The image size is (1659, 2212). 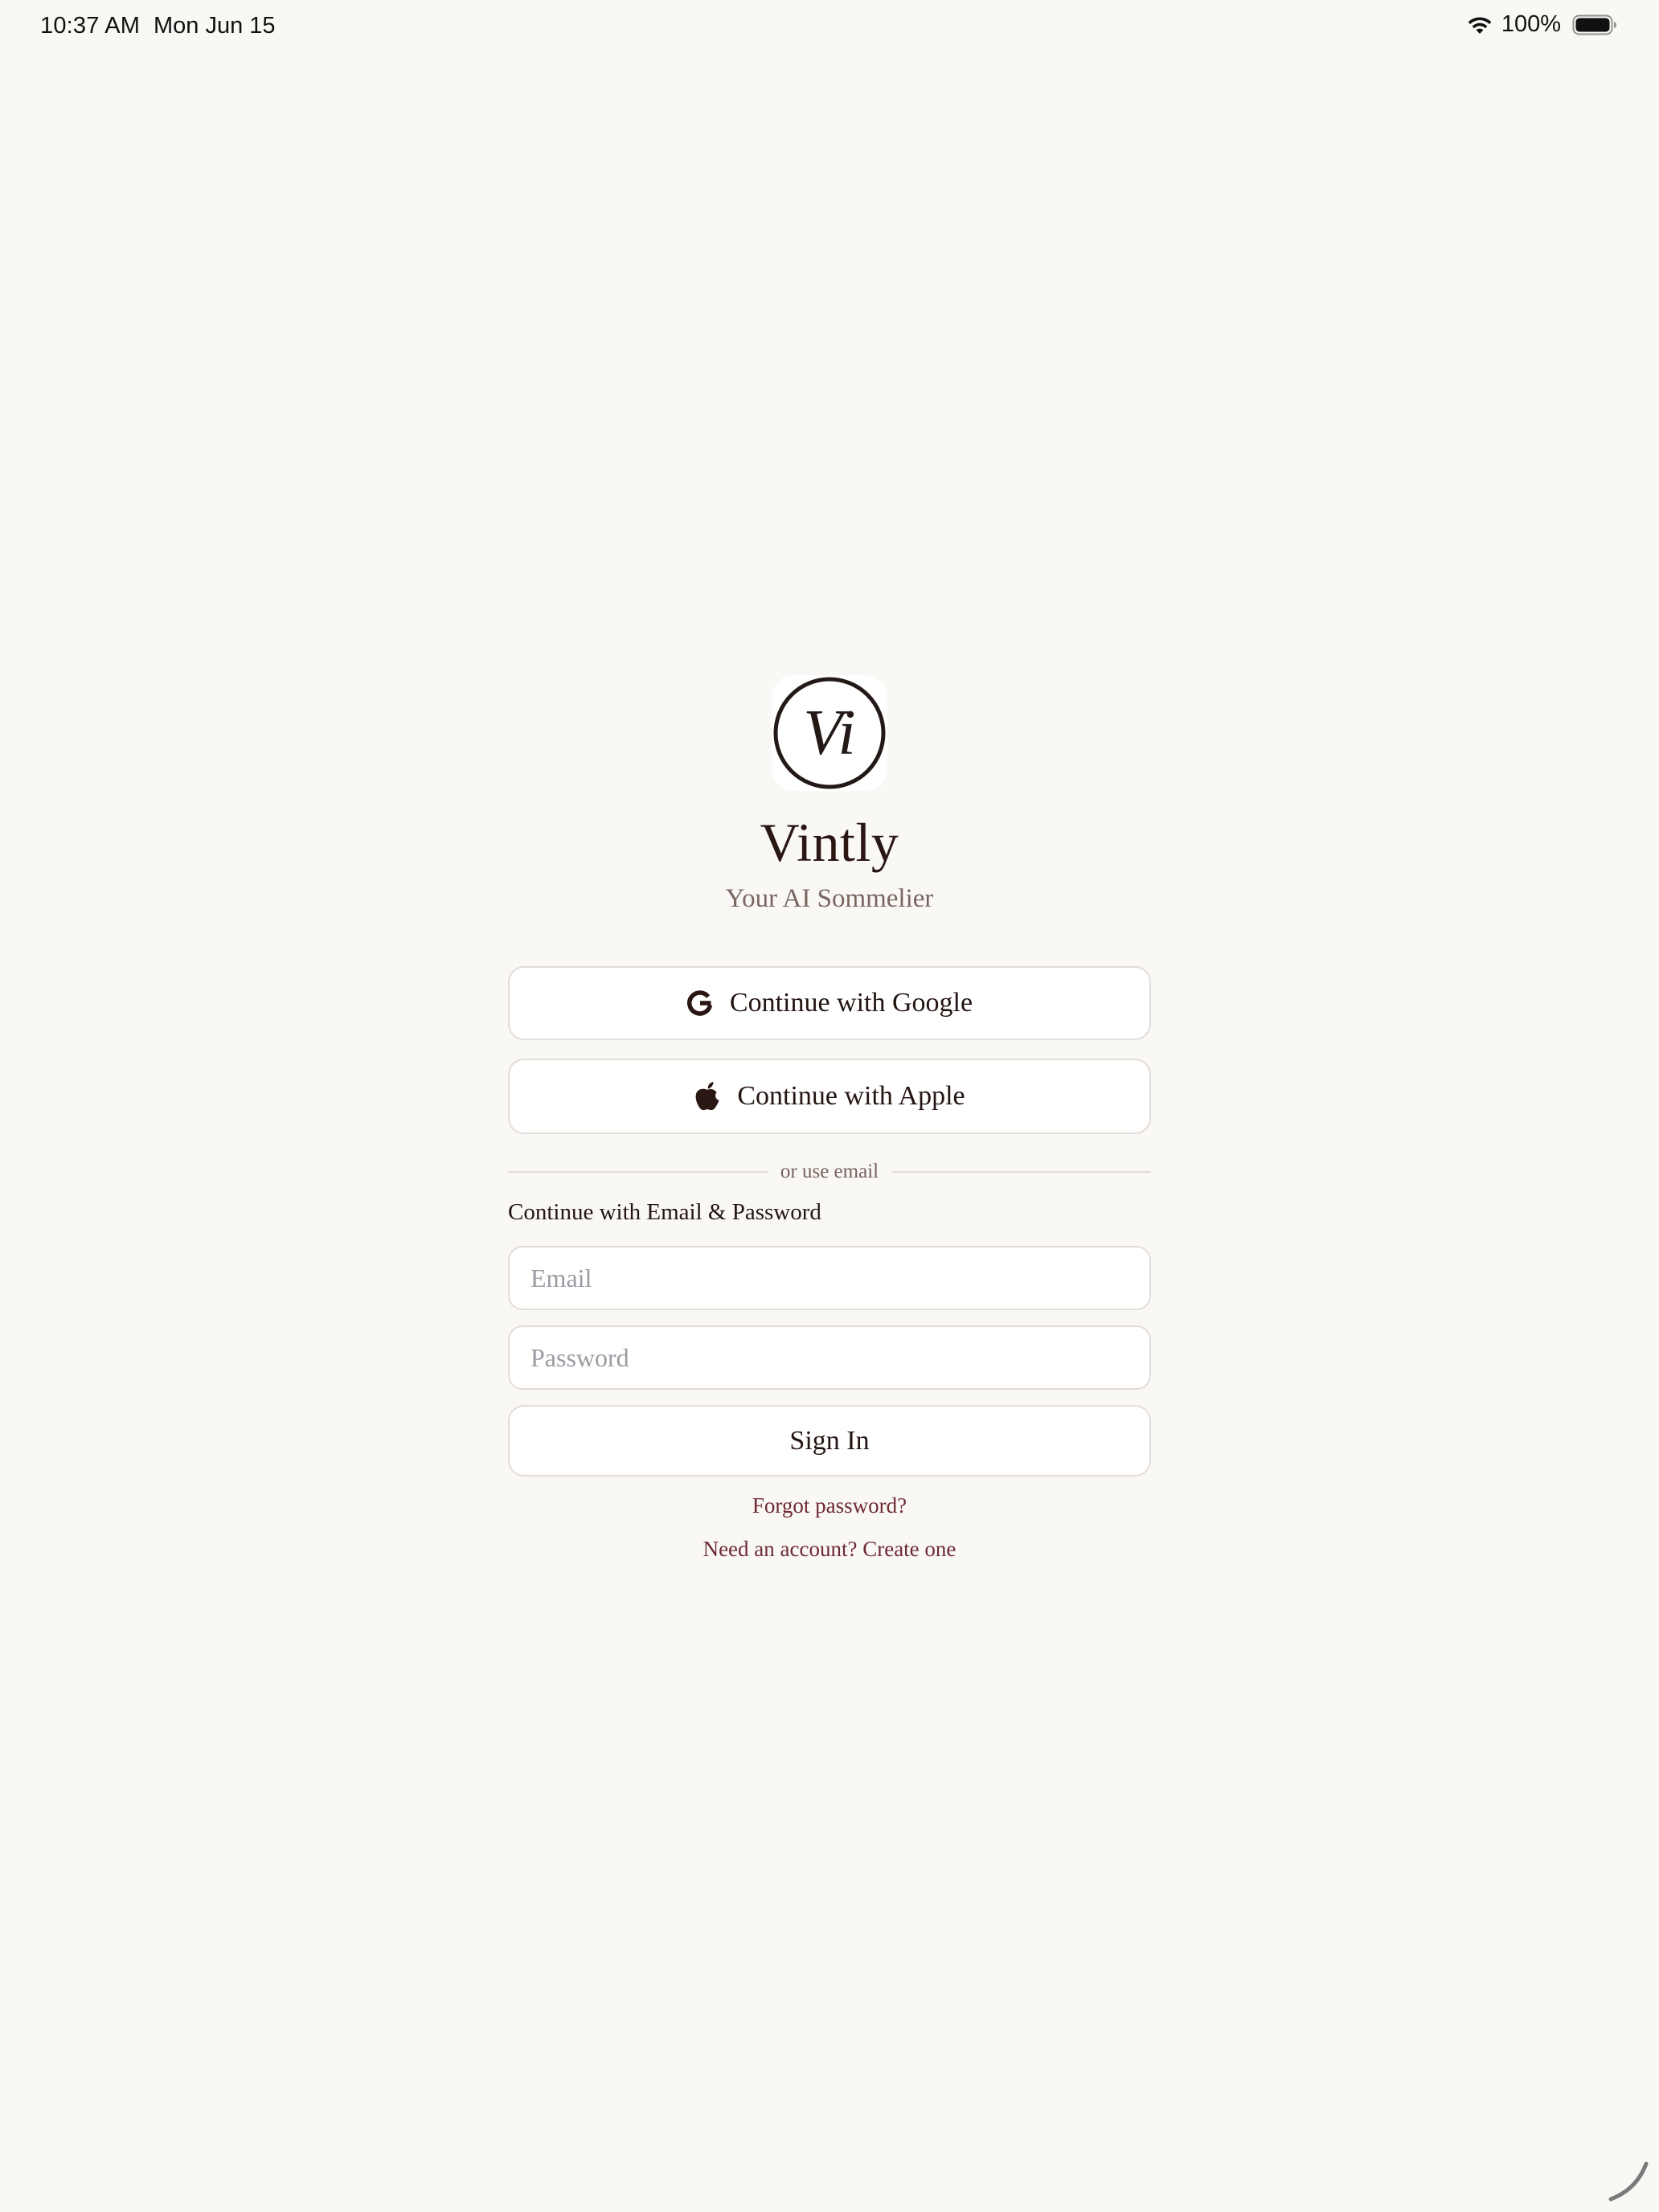 I want to click on divider-line-left, so click(x=638, y=1172).